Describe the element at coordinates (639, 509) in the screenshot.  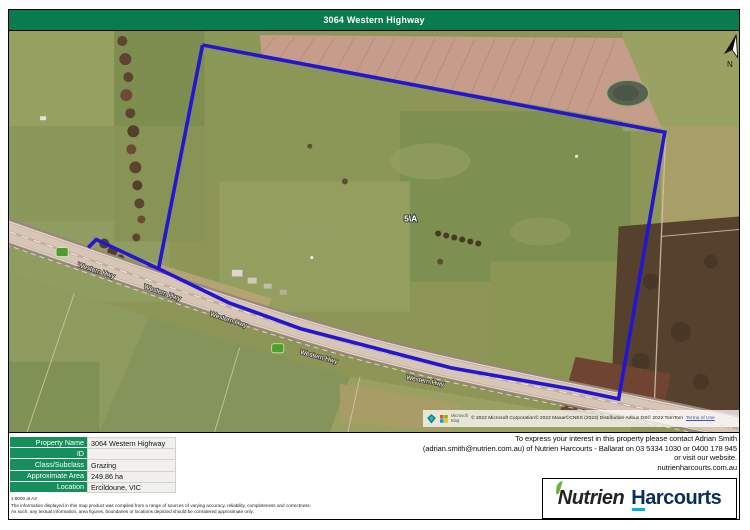
I see `harcourts-cyan-underline` at that location.